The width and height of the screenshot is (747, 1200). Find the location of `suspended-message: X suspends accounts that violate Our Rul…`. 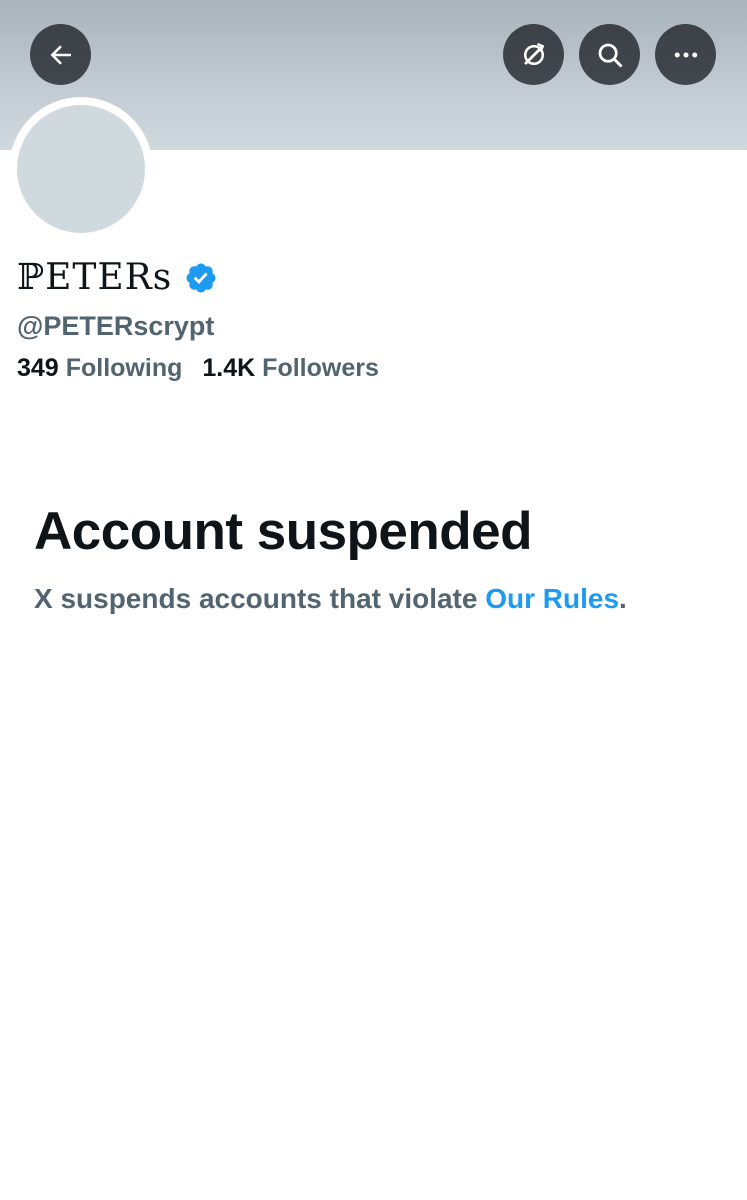

suspended-message: X suspends accounts that violate Our Rul… is located at coordinates (330, 599).